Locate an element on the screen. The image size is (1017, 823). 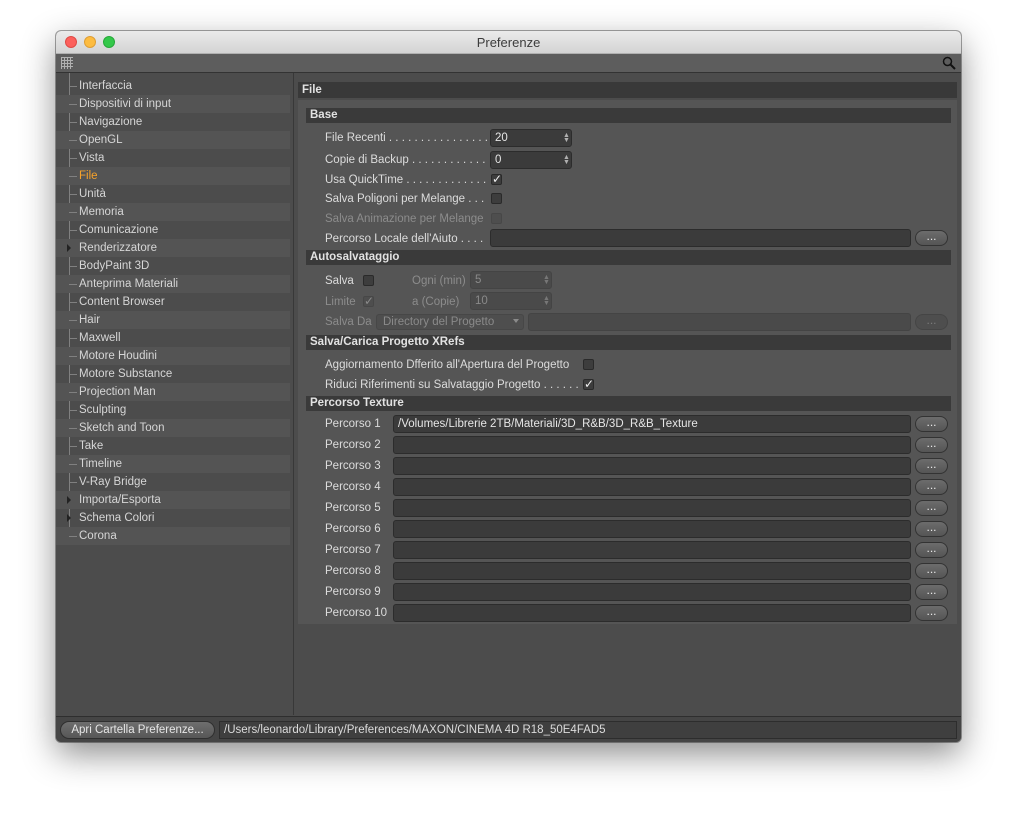
sidebar-item: Maxwell is located at coordinates (173, 338).